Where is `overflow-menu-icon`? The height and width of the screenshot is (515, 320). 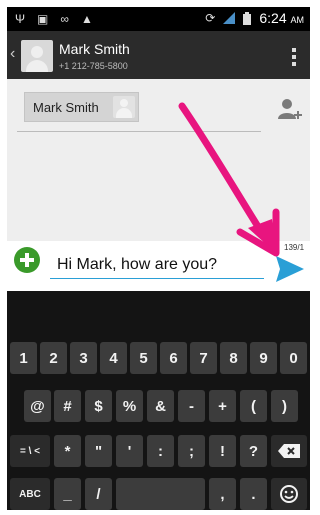
overflow-menu-icon is located at coordinates (294, 58).